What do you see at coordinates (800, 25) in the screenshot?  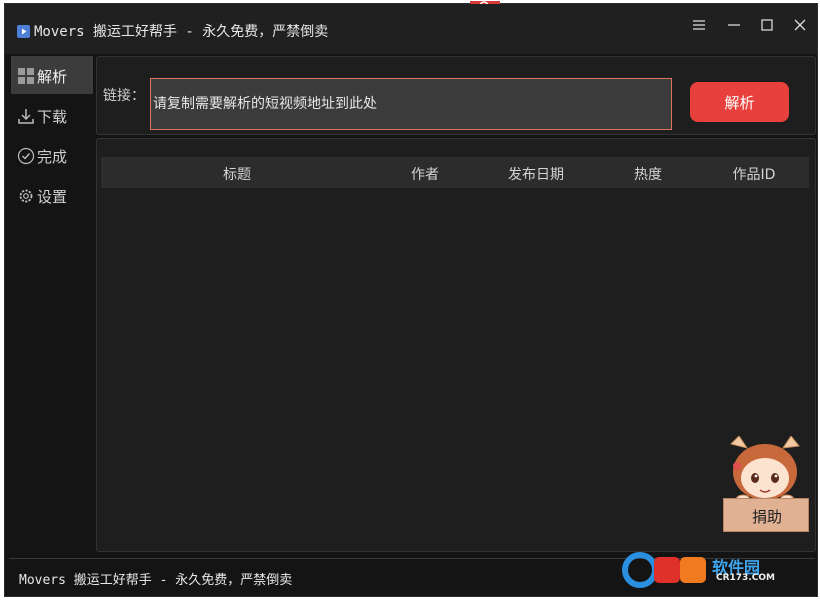 I see `close-icon` at bounding box center [800, 25].